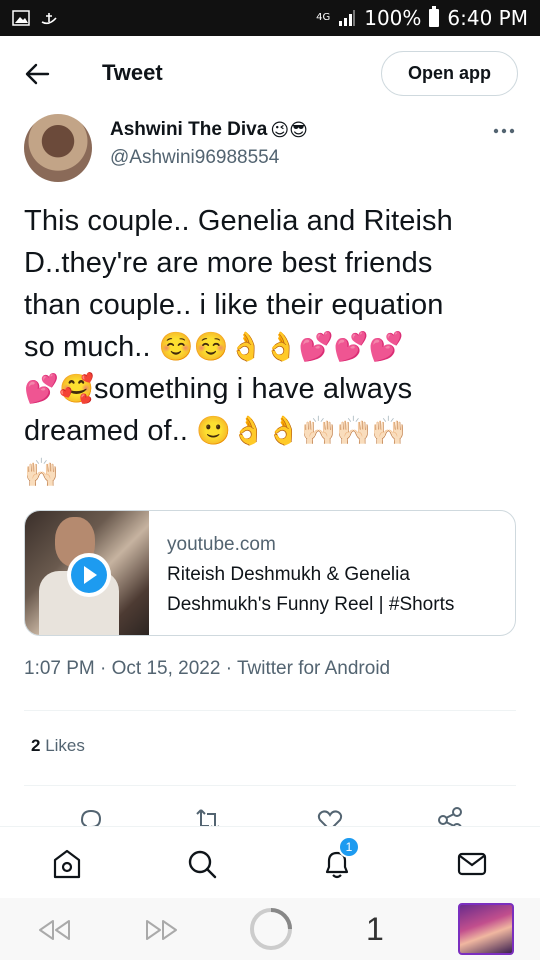 Image resolution: width=540 pixels, height=960 pixels. Describe the element at coordinates (194, 158) in the screenshot. I see `author-handle: @Ashwini96988554` at that location.